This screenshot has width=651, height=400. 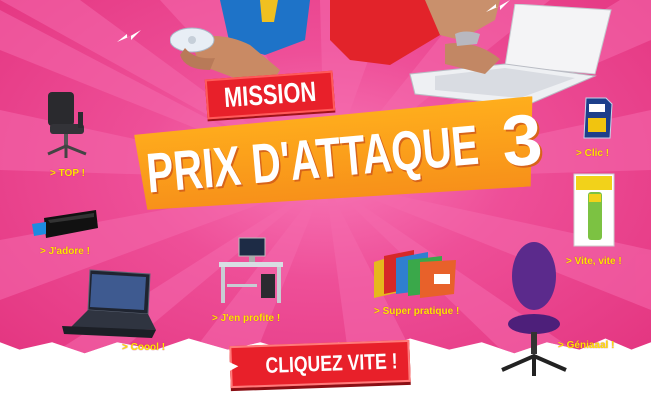 I want to click on product-link-usb: > J'adore !, so click(x=65, y=251).